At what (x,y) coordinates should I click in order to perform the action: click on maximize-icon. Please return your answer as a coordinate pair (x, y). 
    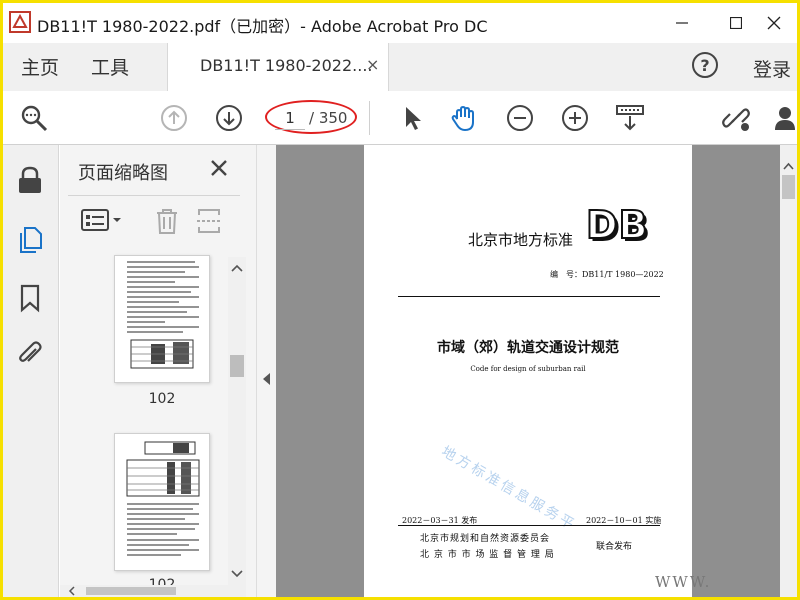
    Looking at the image, I should click on (736, 23).